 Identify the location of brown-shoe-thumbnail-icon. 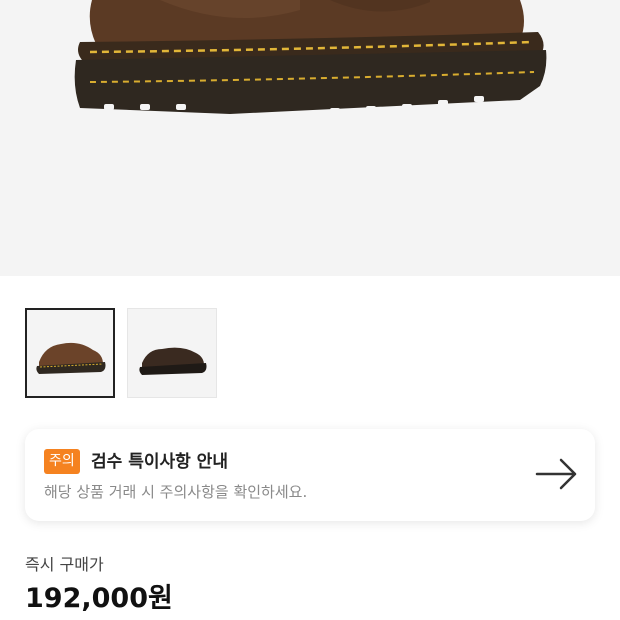
(71, 358).